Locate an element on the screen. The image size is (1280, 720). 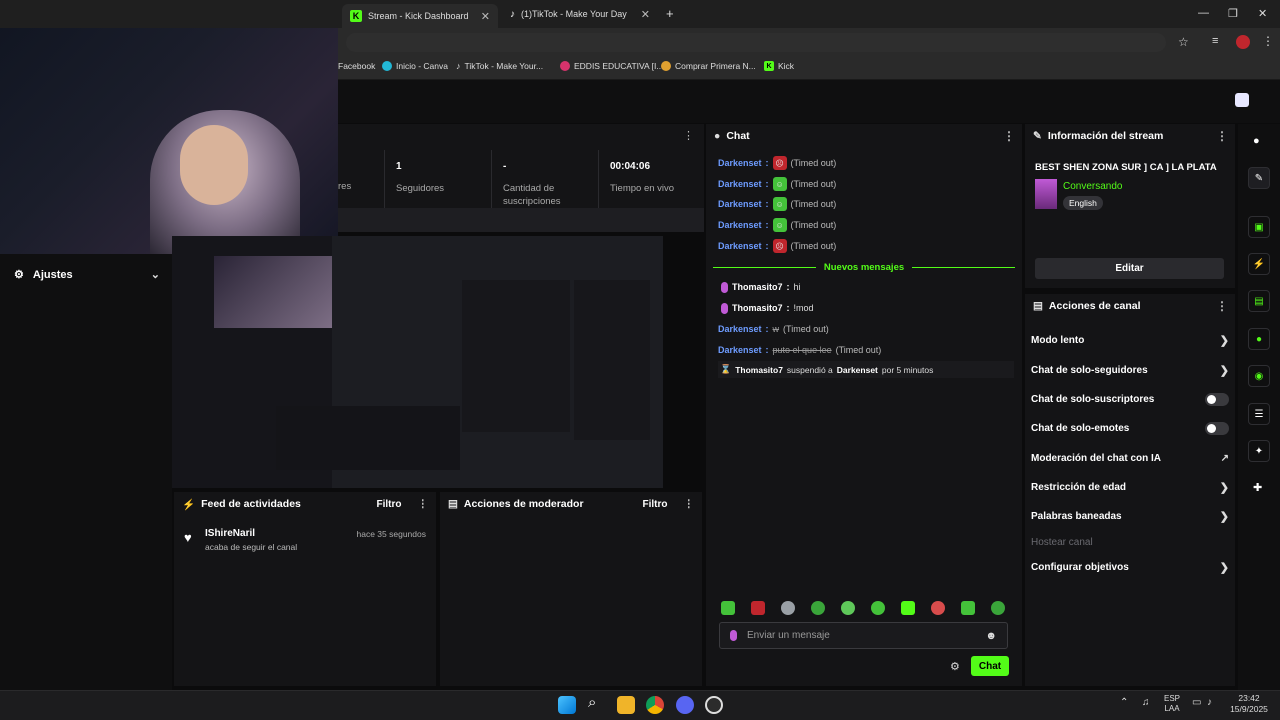
lightning-rail-icon: ⚡ is located at coordinates (1259, 264).